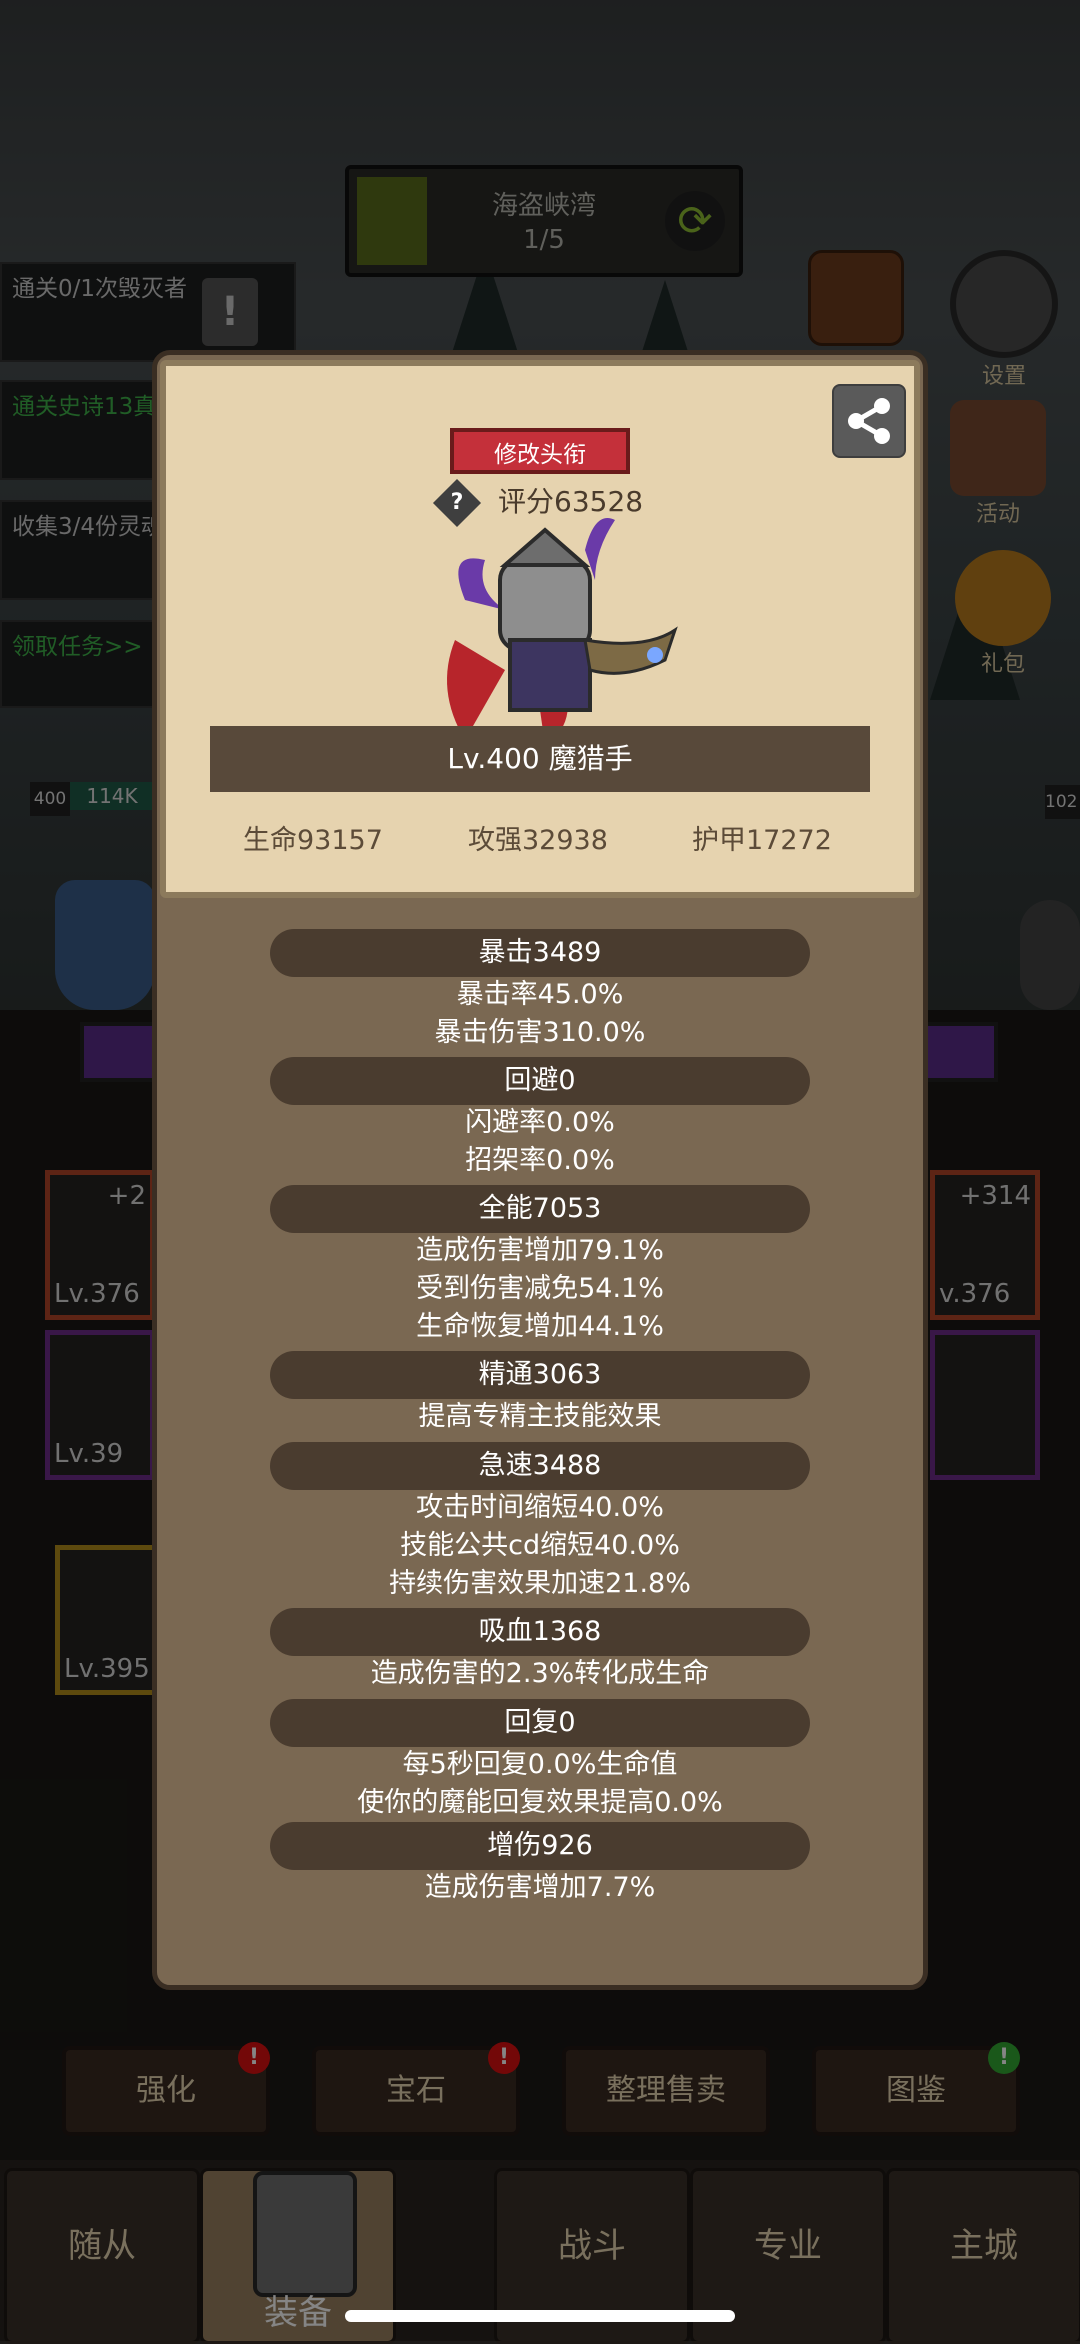 The image size is (1080, 2344). Describe the element at coordinates (562, 631) in the screenshot. I see `hero-portrait` at that location.